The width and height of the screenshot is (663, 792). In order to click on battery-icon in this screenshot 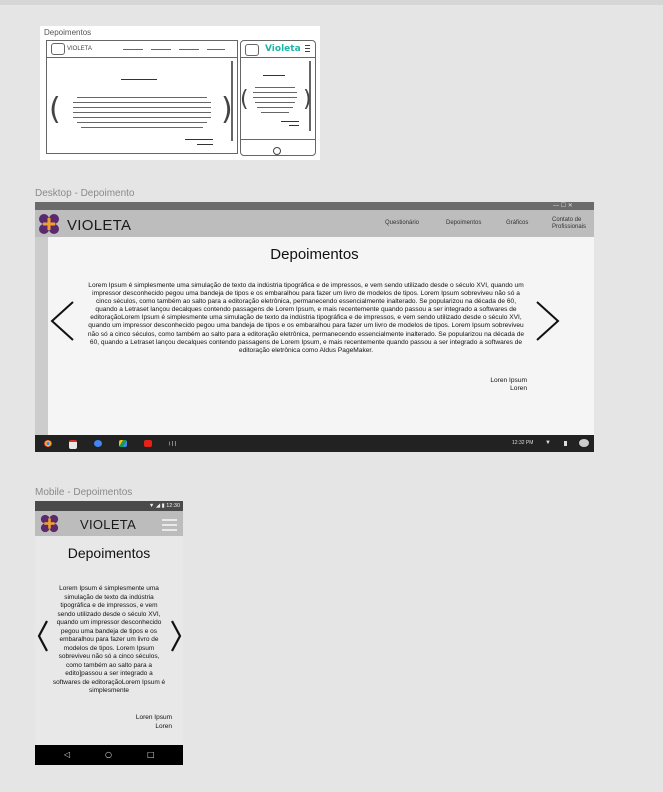, I will do `click(565, 443)`.